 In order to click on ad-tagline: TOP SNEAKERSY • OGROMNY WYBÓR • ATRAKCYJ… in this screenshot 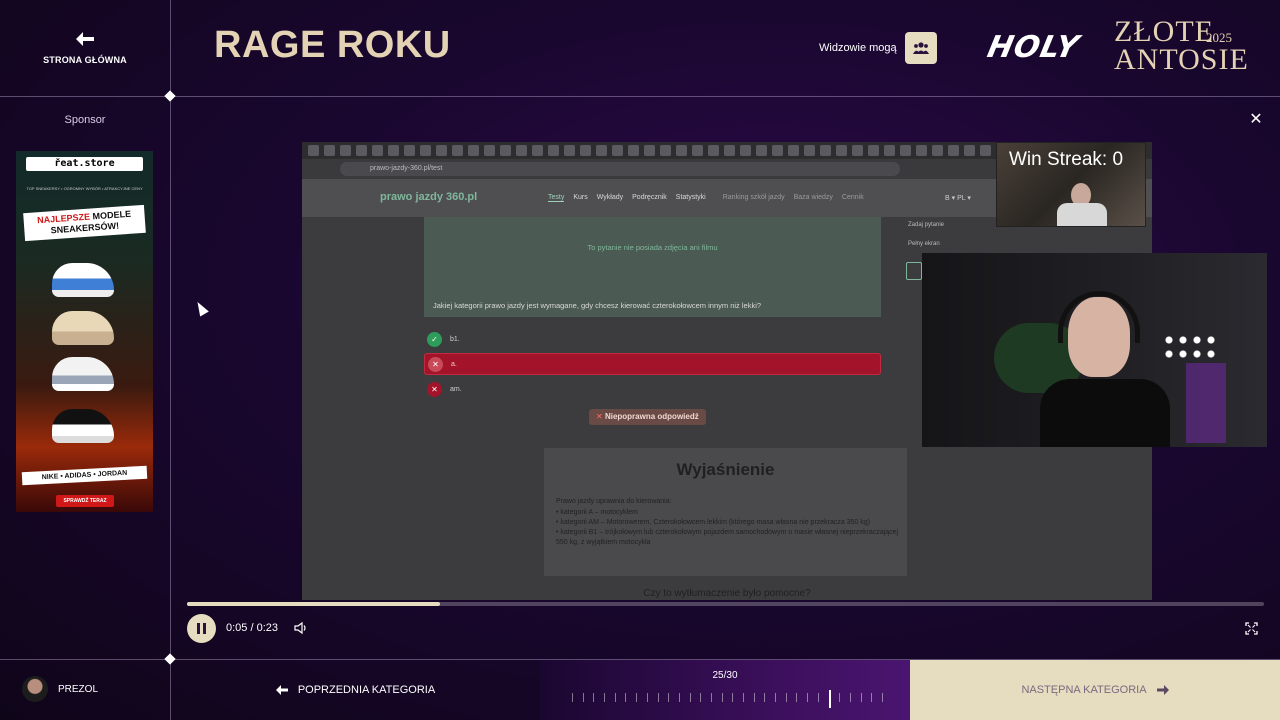, I will do `click(84, 188)`.